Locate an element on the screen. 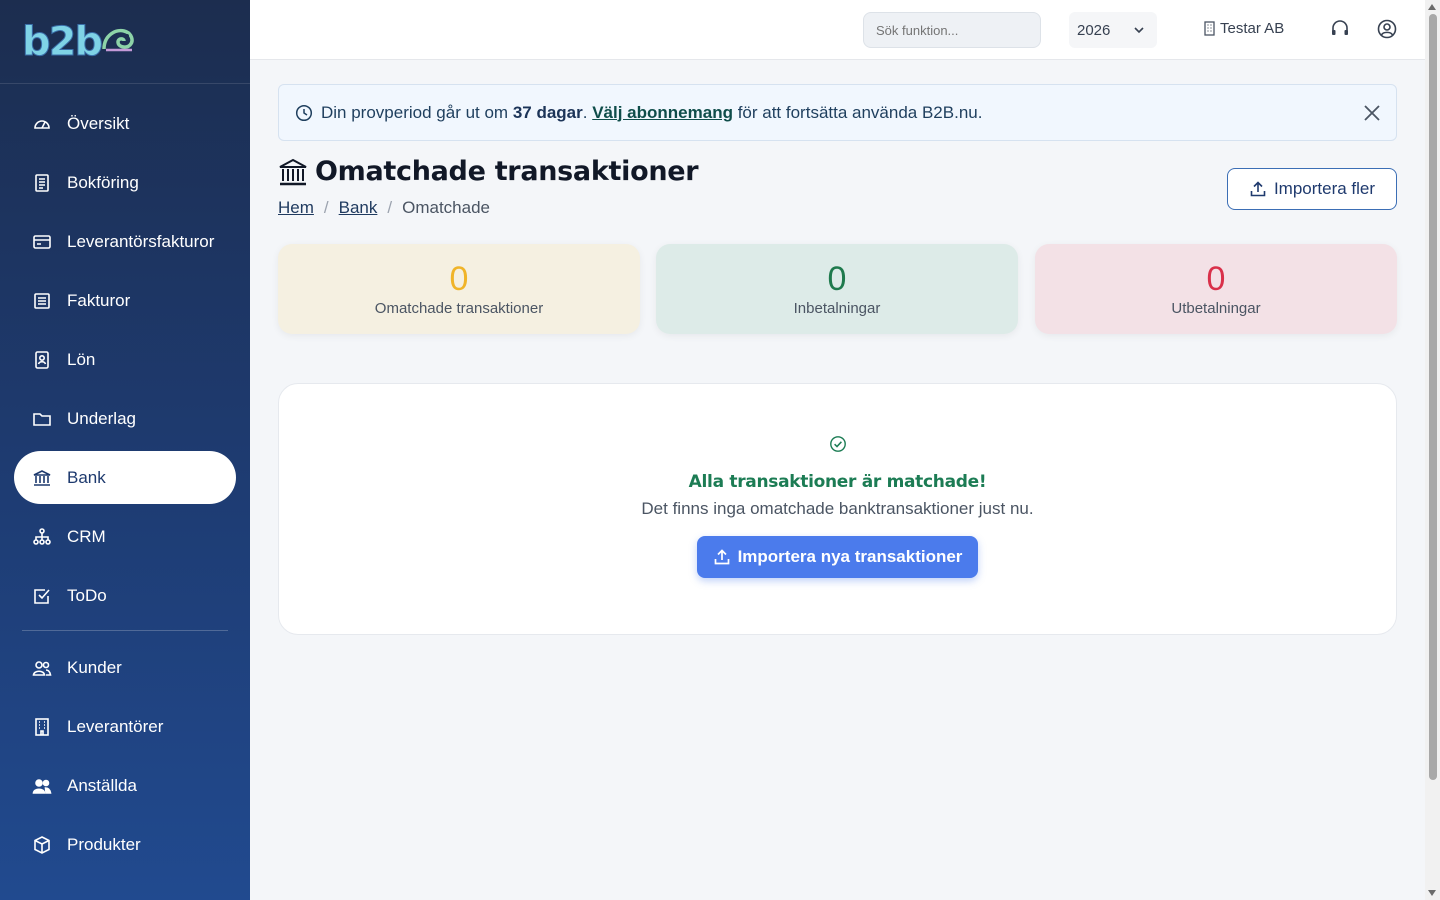  page-heading: Omatchade transaktioner is located at coordinates (507, 171).